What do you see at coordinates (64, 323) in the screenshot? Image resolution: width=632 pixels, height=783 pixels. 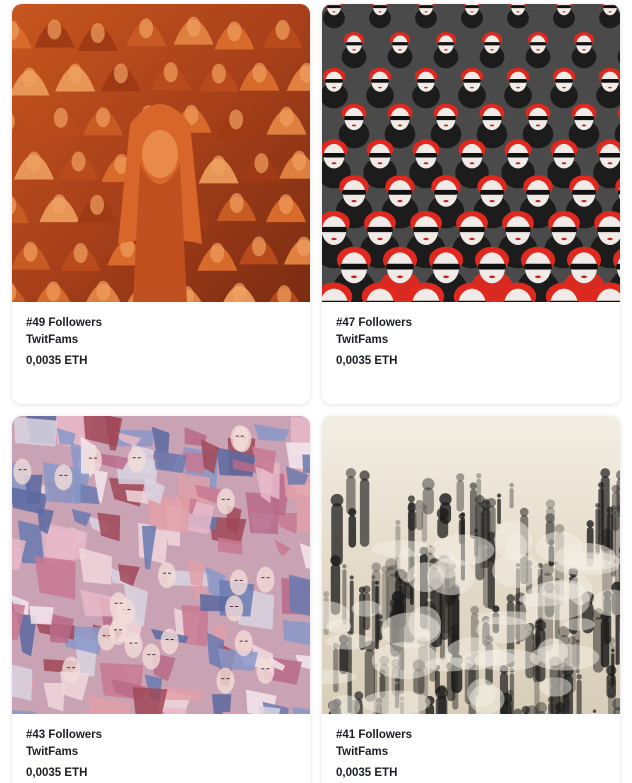 I see `nft-title: #49 Followers` at bounding box center [64, 323].